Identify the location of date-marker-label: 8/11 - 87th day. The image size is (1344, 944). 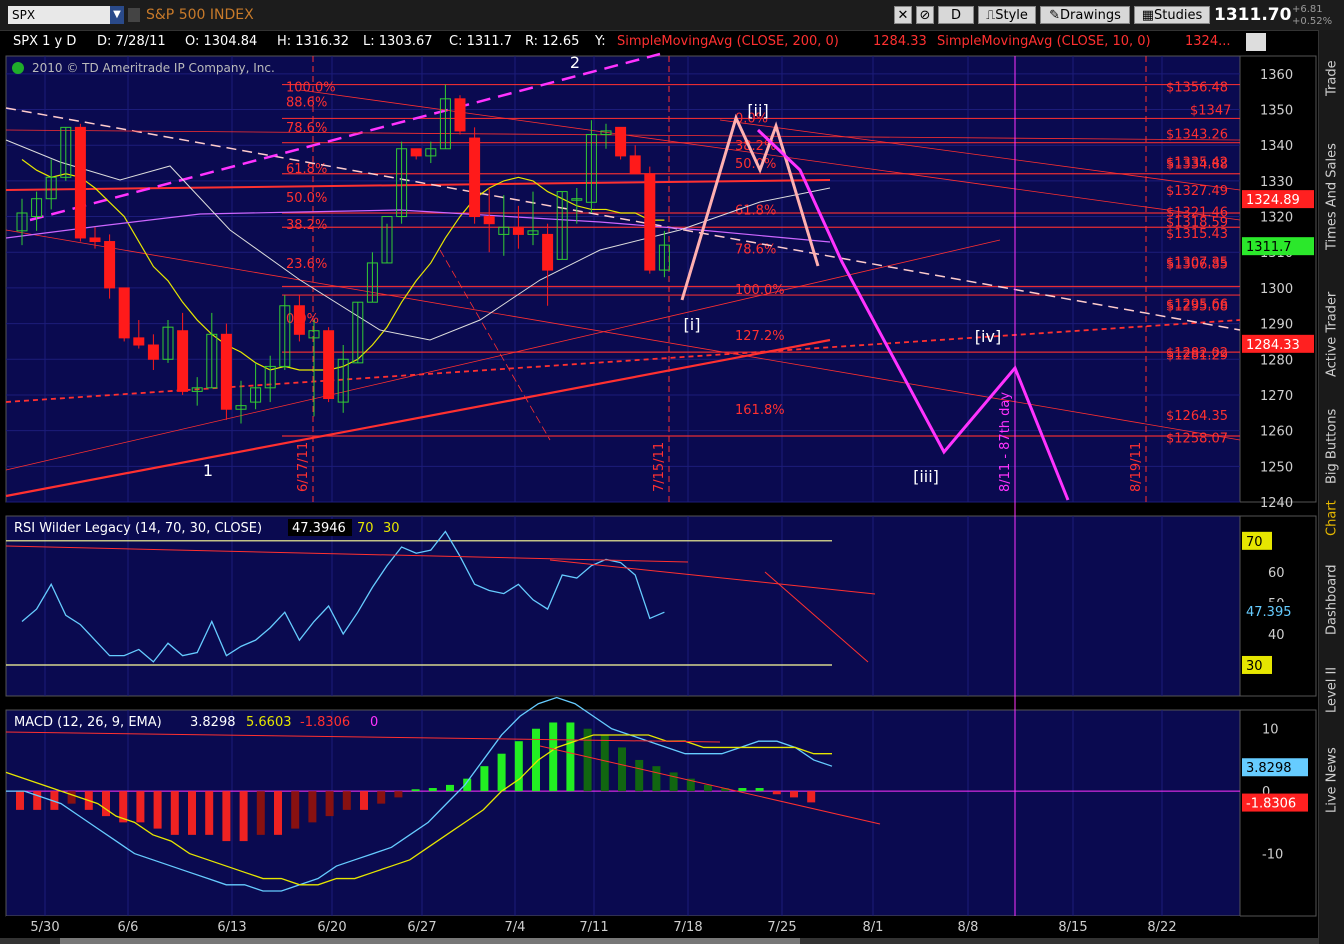
(1005, 442).